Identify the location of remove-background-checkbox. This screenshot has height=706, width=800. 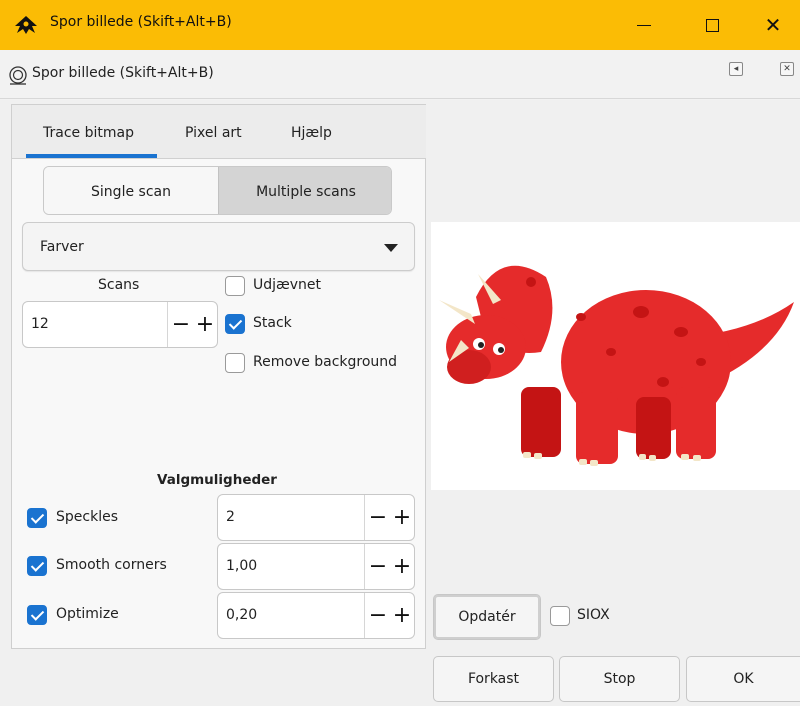
(235, 363).